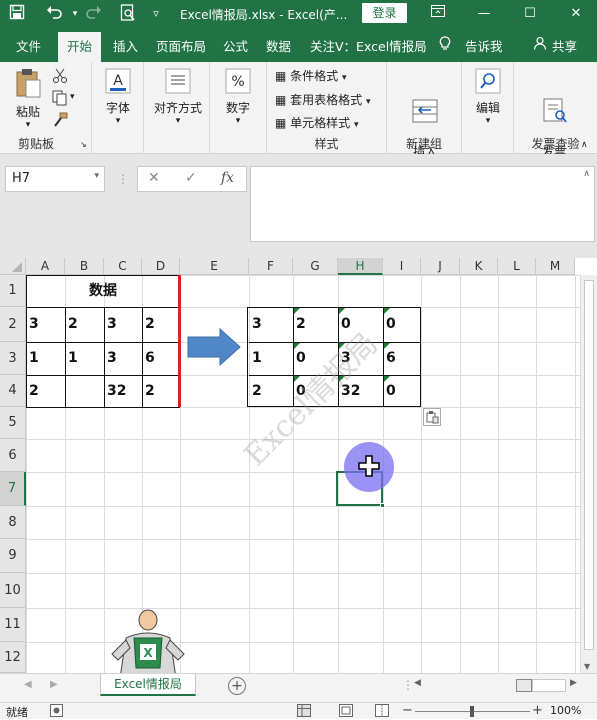 The width and height of the screenshot is (597, 720). Describe the element at coordinates (555, 266) in the screenshot. I see `column-header-m: M` at that location.